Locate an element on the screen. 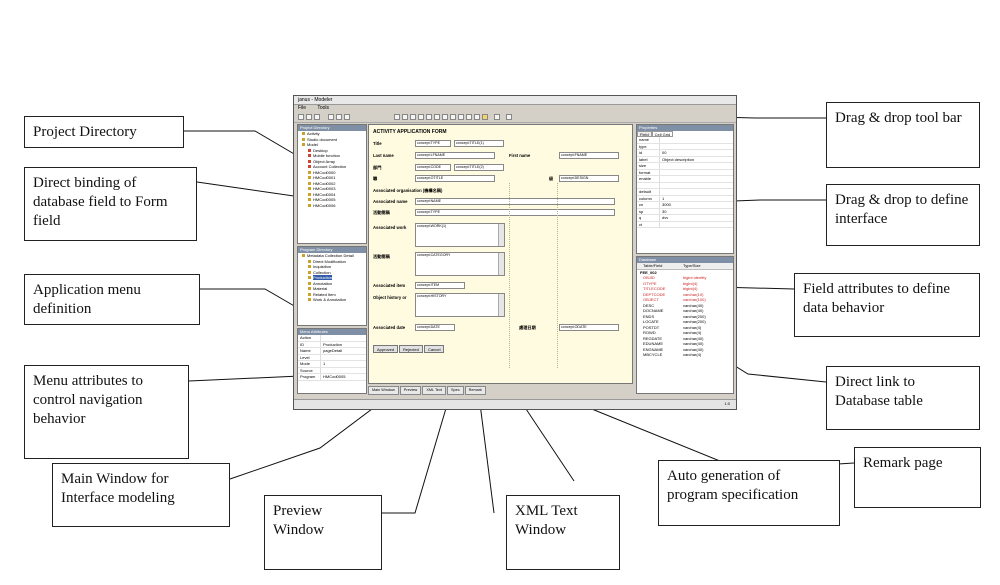  menu-attribute-value: 1 is located at coordinates (324, 363).